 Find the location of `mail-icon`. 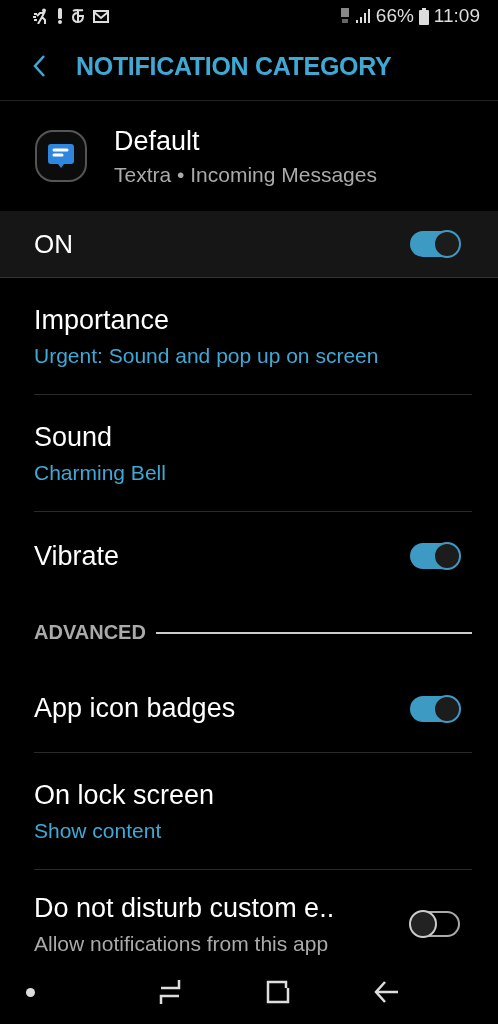

mail-icon is located at coordinates (101, 16).